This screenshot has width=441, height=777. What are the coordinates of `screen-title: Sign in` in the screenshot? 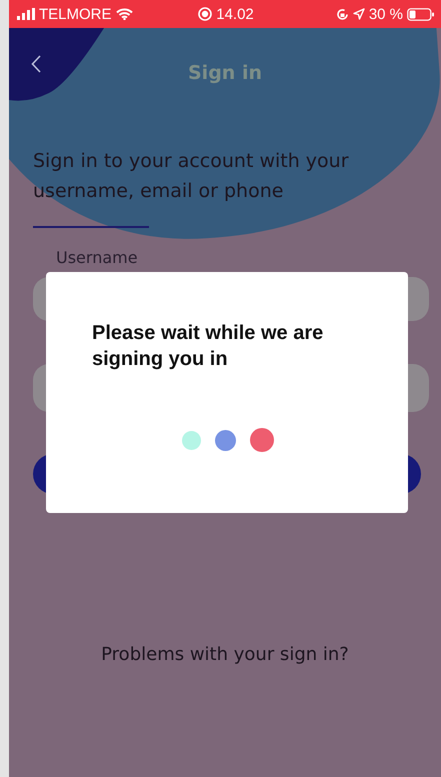 It's located at (225, 73).